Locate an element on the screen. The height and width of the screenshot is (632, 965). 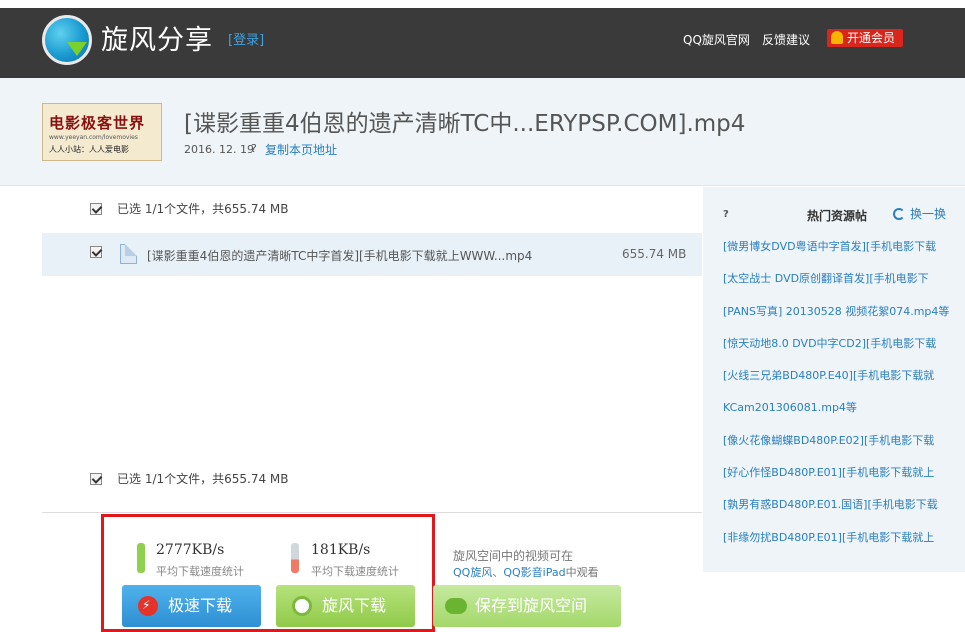
sidebar-help: ? is located at coordinates (726, 214).